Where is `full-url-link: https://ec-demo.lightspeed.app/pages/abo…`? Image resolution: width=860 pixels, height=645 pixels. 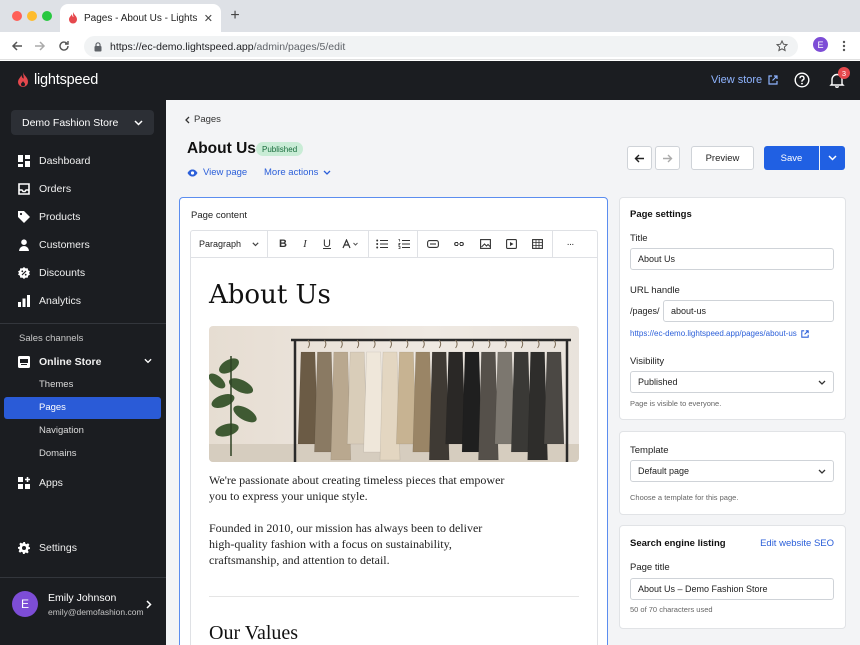
full-url-link: https://ec-demo.lightspeed.app/pages/abo… is located at coordinates (719, 333).